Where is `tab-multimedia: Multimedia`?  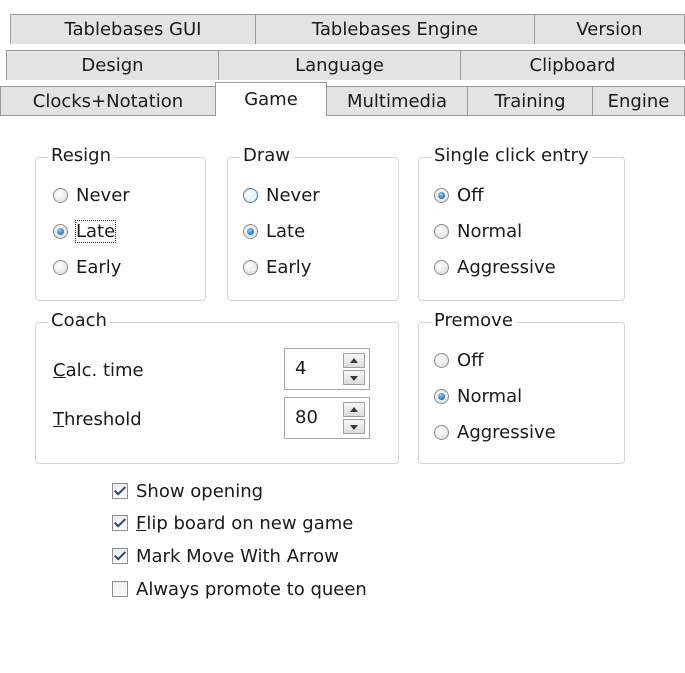
tab-multimedia: Multimedia is located at coordinates (397, 101).